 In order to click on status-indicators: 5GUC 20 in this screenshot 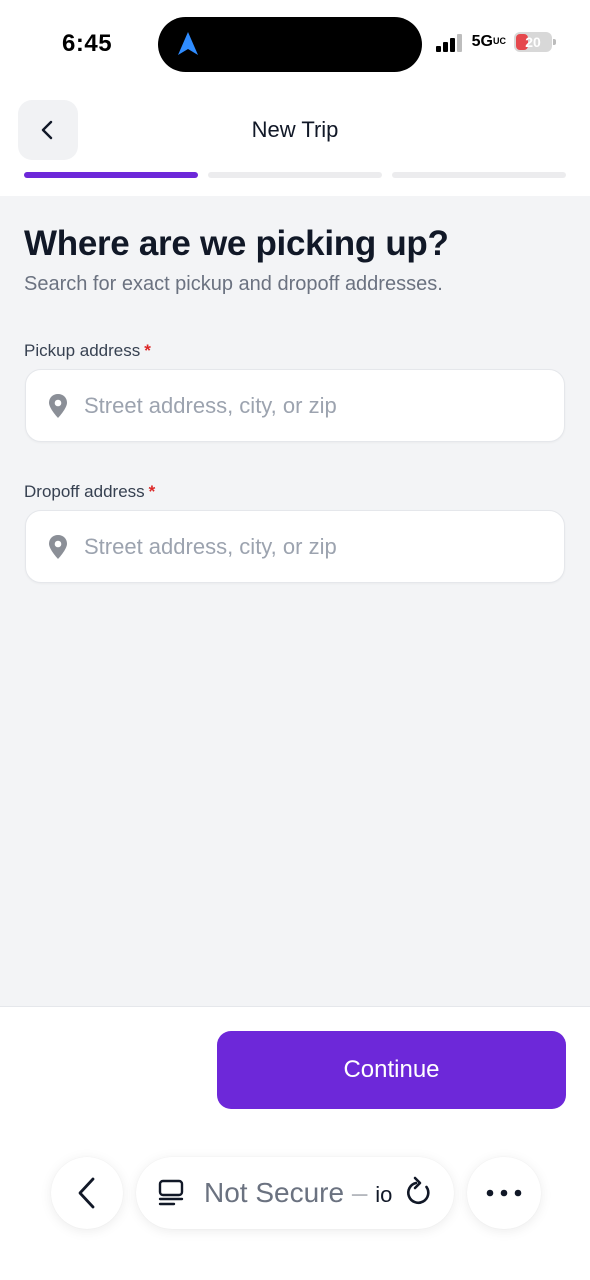, I will do `click(495, 42)`.